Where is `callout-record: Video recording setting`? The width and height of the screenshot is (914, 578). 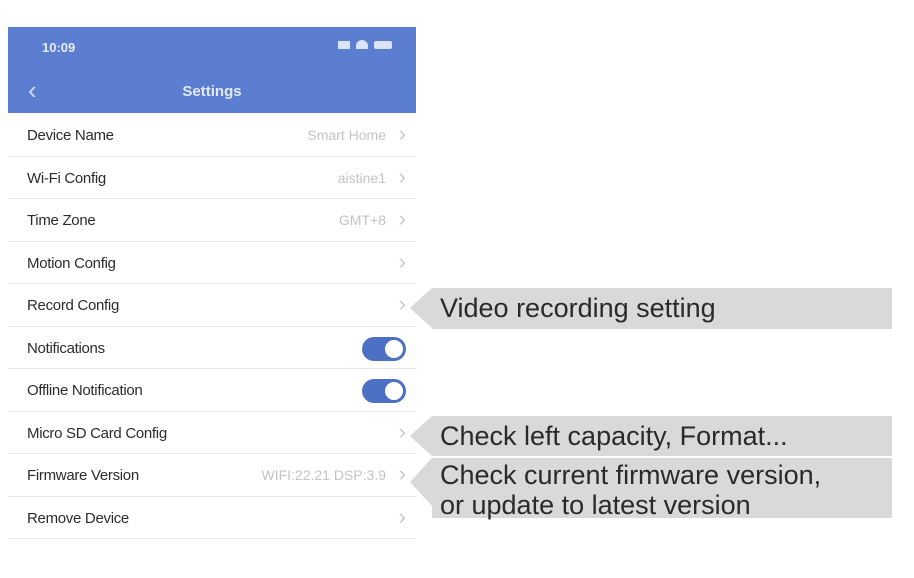 callout-record: Video recording setting is located at coordinates (651, 308).